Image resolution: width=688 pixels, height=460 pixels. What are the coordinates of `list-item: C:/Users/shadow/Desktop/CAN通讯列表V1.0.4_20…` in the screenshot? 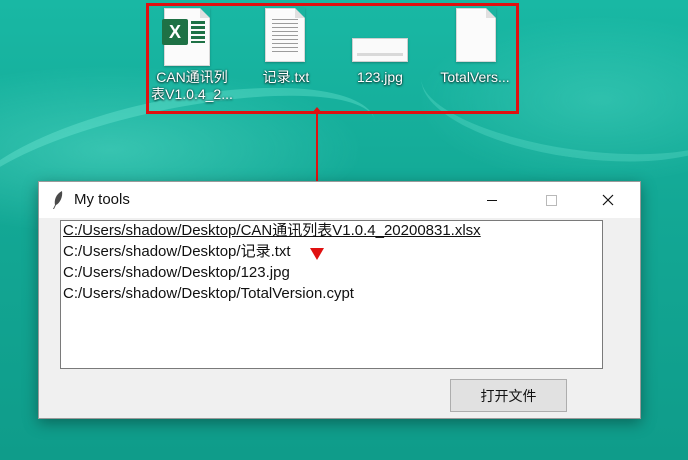 It's located at (272, 231).